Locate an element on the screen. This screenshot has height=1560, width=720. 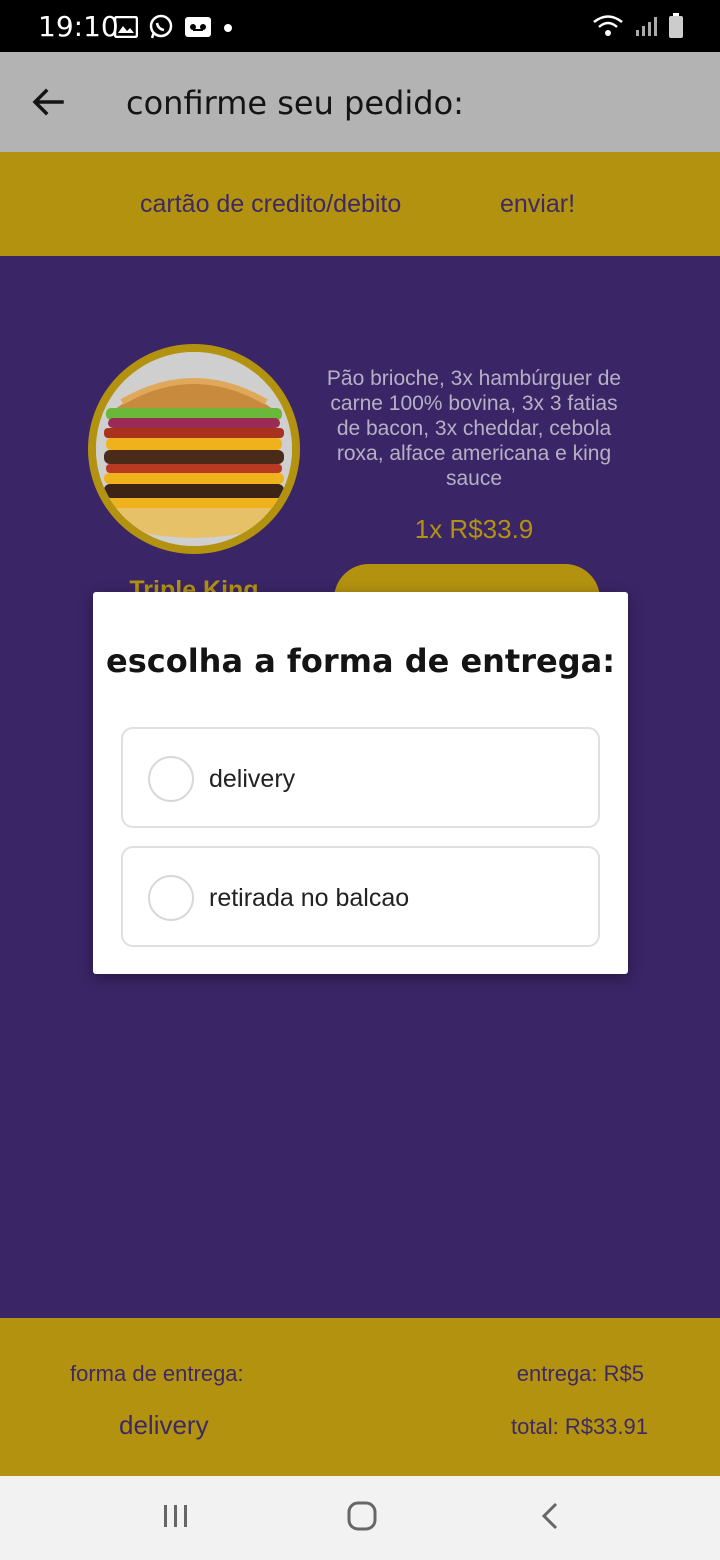
status-system-icons is located at coordinates (638, 28).